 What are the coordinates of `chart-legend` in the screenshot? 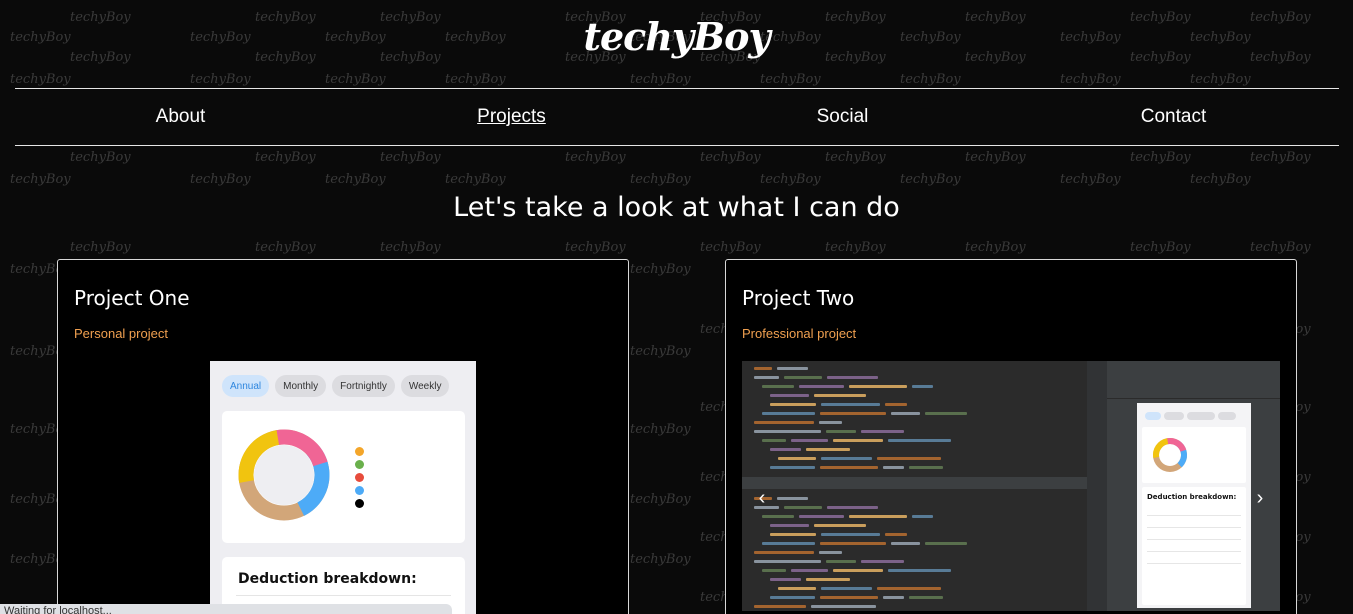 It's located at (359, 477).